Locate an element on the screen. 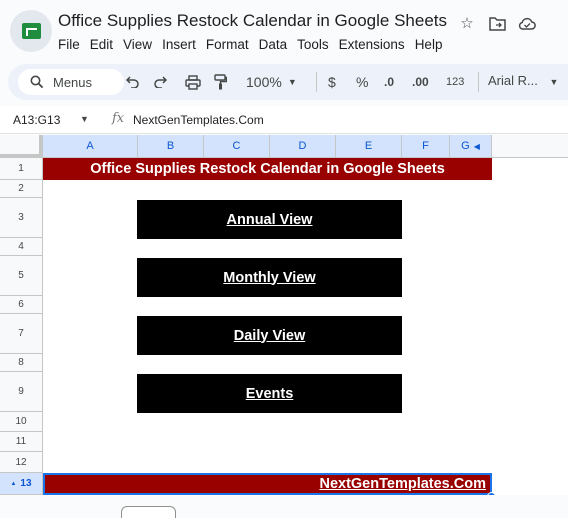  search-icon is located at coordinates (37, 82).